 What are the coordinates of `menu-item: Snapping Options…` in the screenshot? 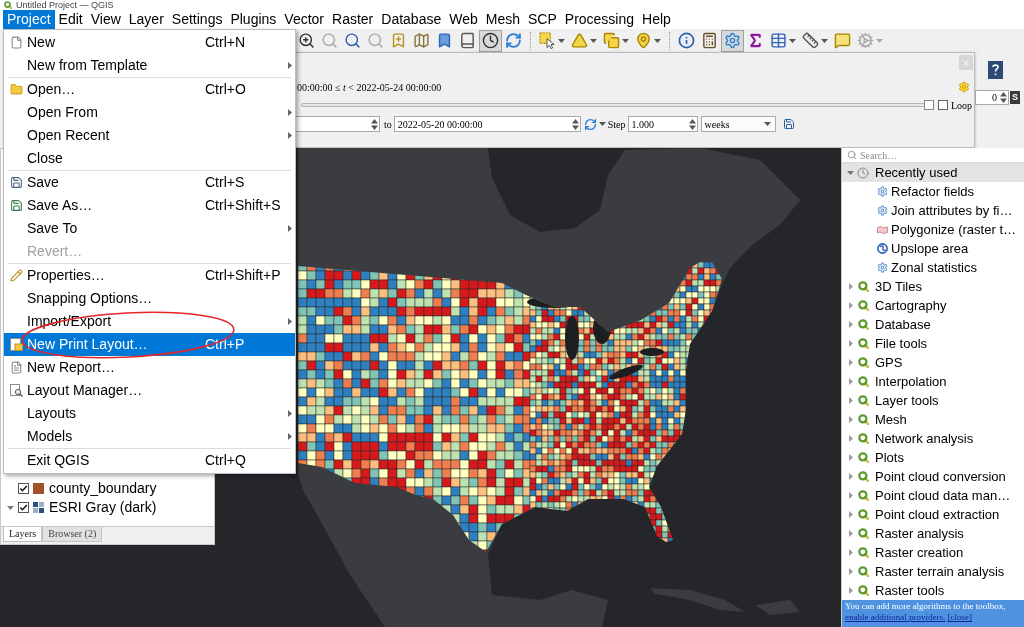 It's located at (149, 298).